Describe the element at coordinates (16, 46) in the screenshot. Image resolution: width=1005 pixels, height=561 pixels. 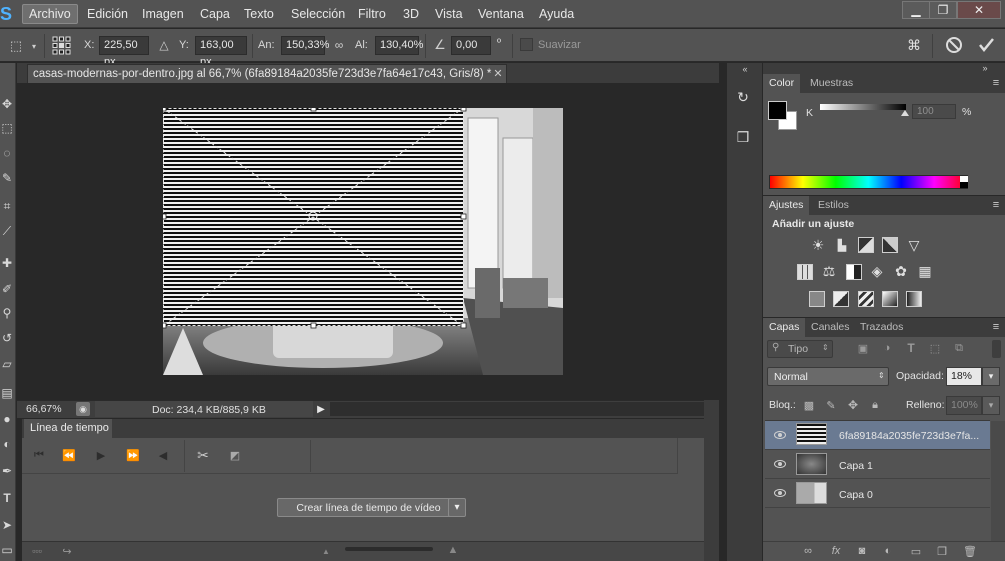
I see `transform-tool-icon: ⬚` at that location.